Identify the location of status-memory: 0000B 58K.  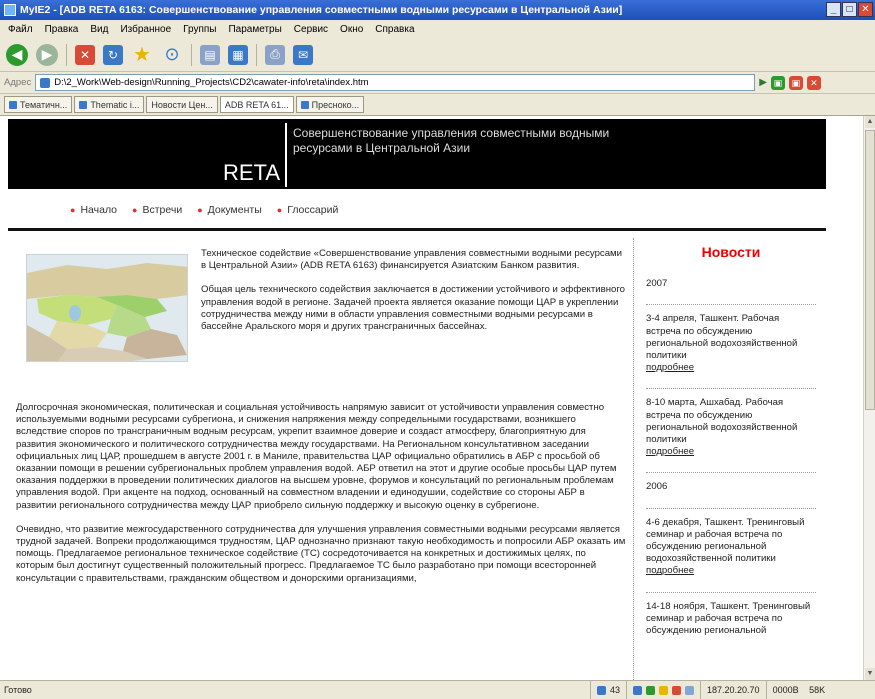
(798, 690).